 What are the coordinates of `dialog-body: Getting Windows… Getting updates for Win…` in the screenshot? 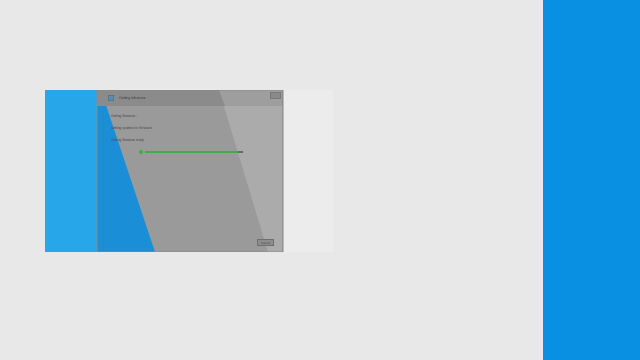 It's located at (191, 134).